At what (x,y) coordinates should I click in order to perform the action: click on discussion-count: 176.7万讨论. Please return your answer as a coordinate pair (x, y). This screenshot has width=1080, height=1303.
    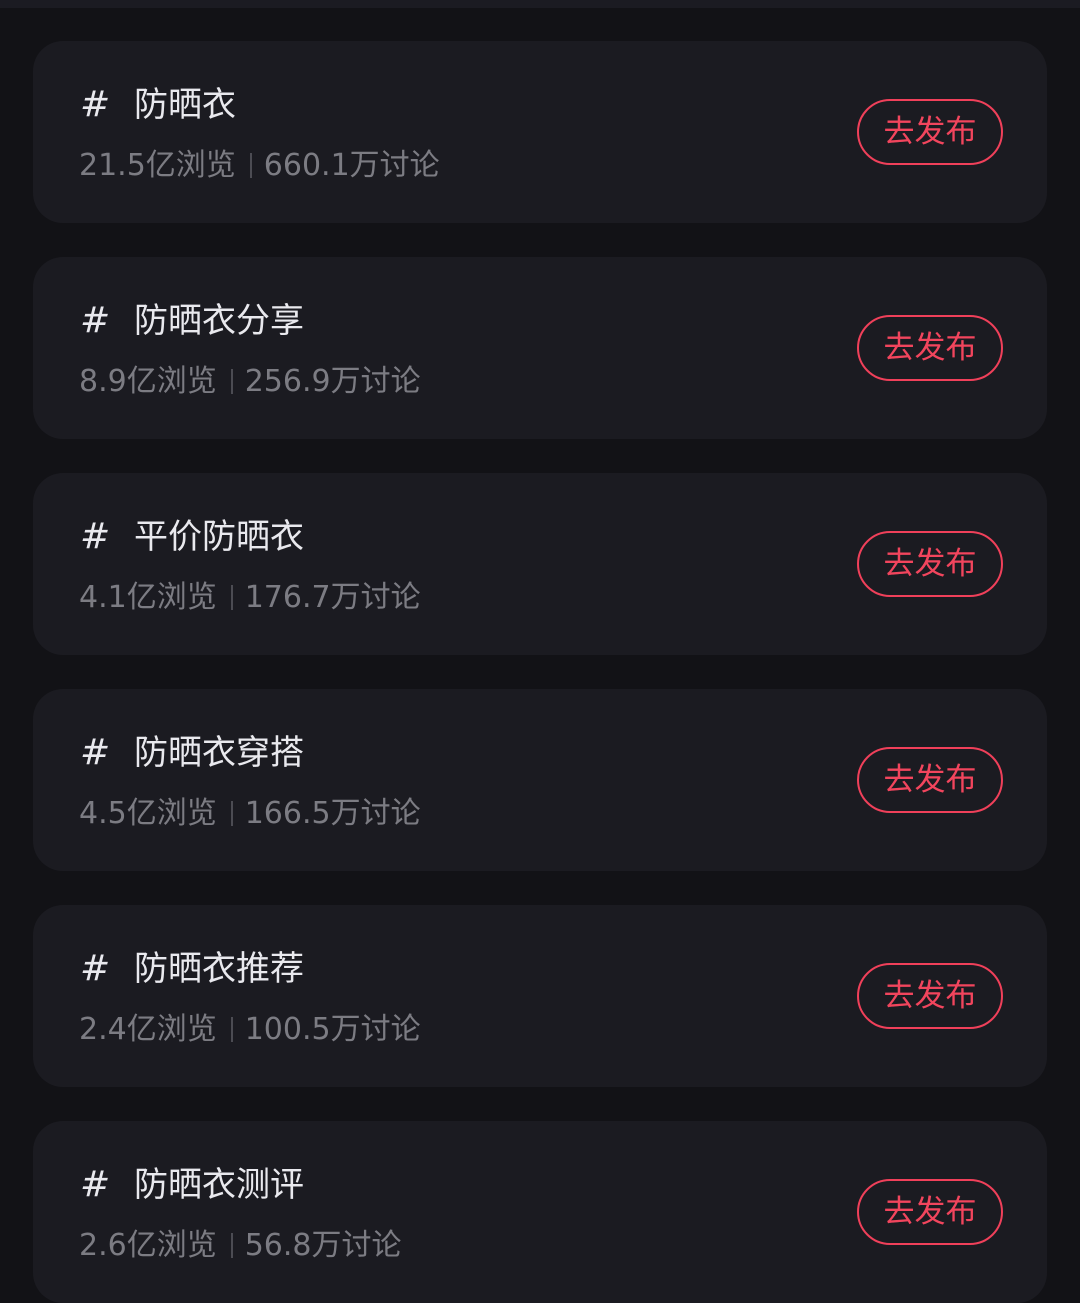
    Looking at the image, I should click on (332, 597).